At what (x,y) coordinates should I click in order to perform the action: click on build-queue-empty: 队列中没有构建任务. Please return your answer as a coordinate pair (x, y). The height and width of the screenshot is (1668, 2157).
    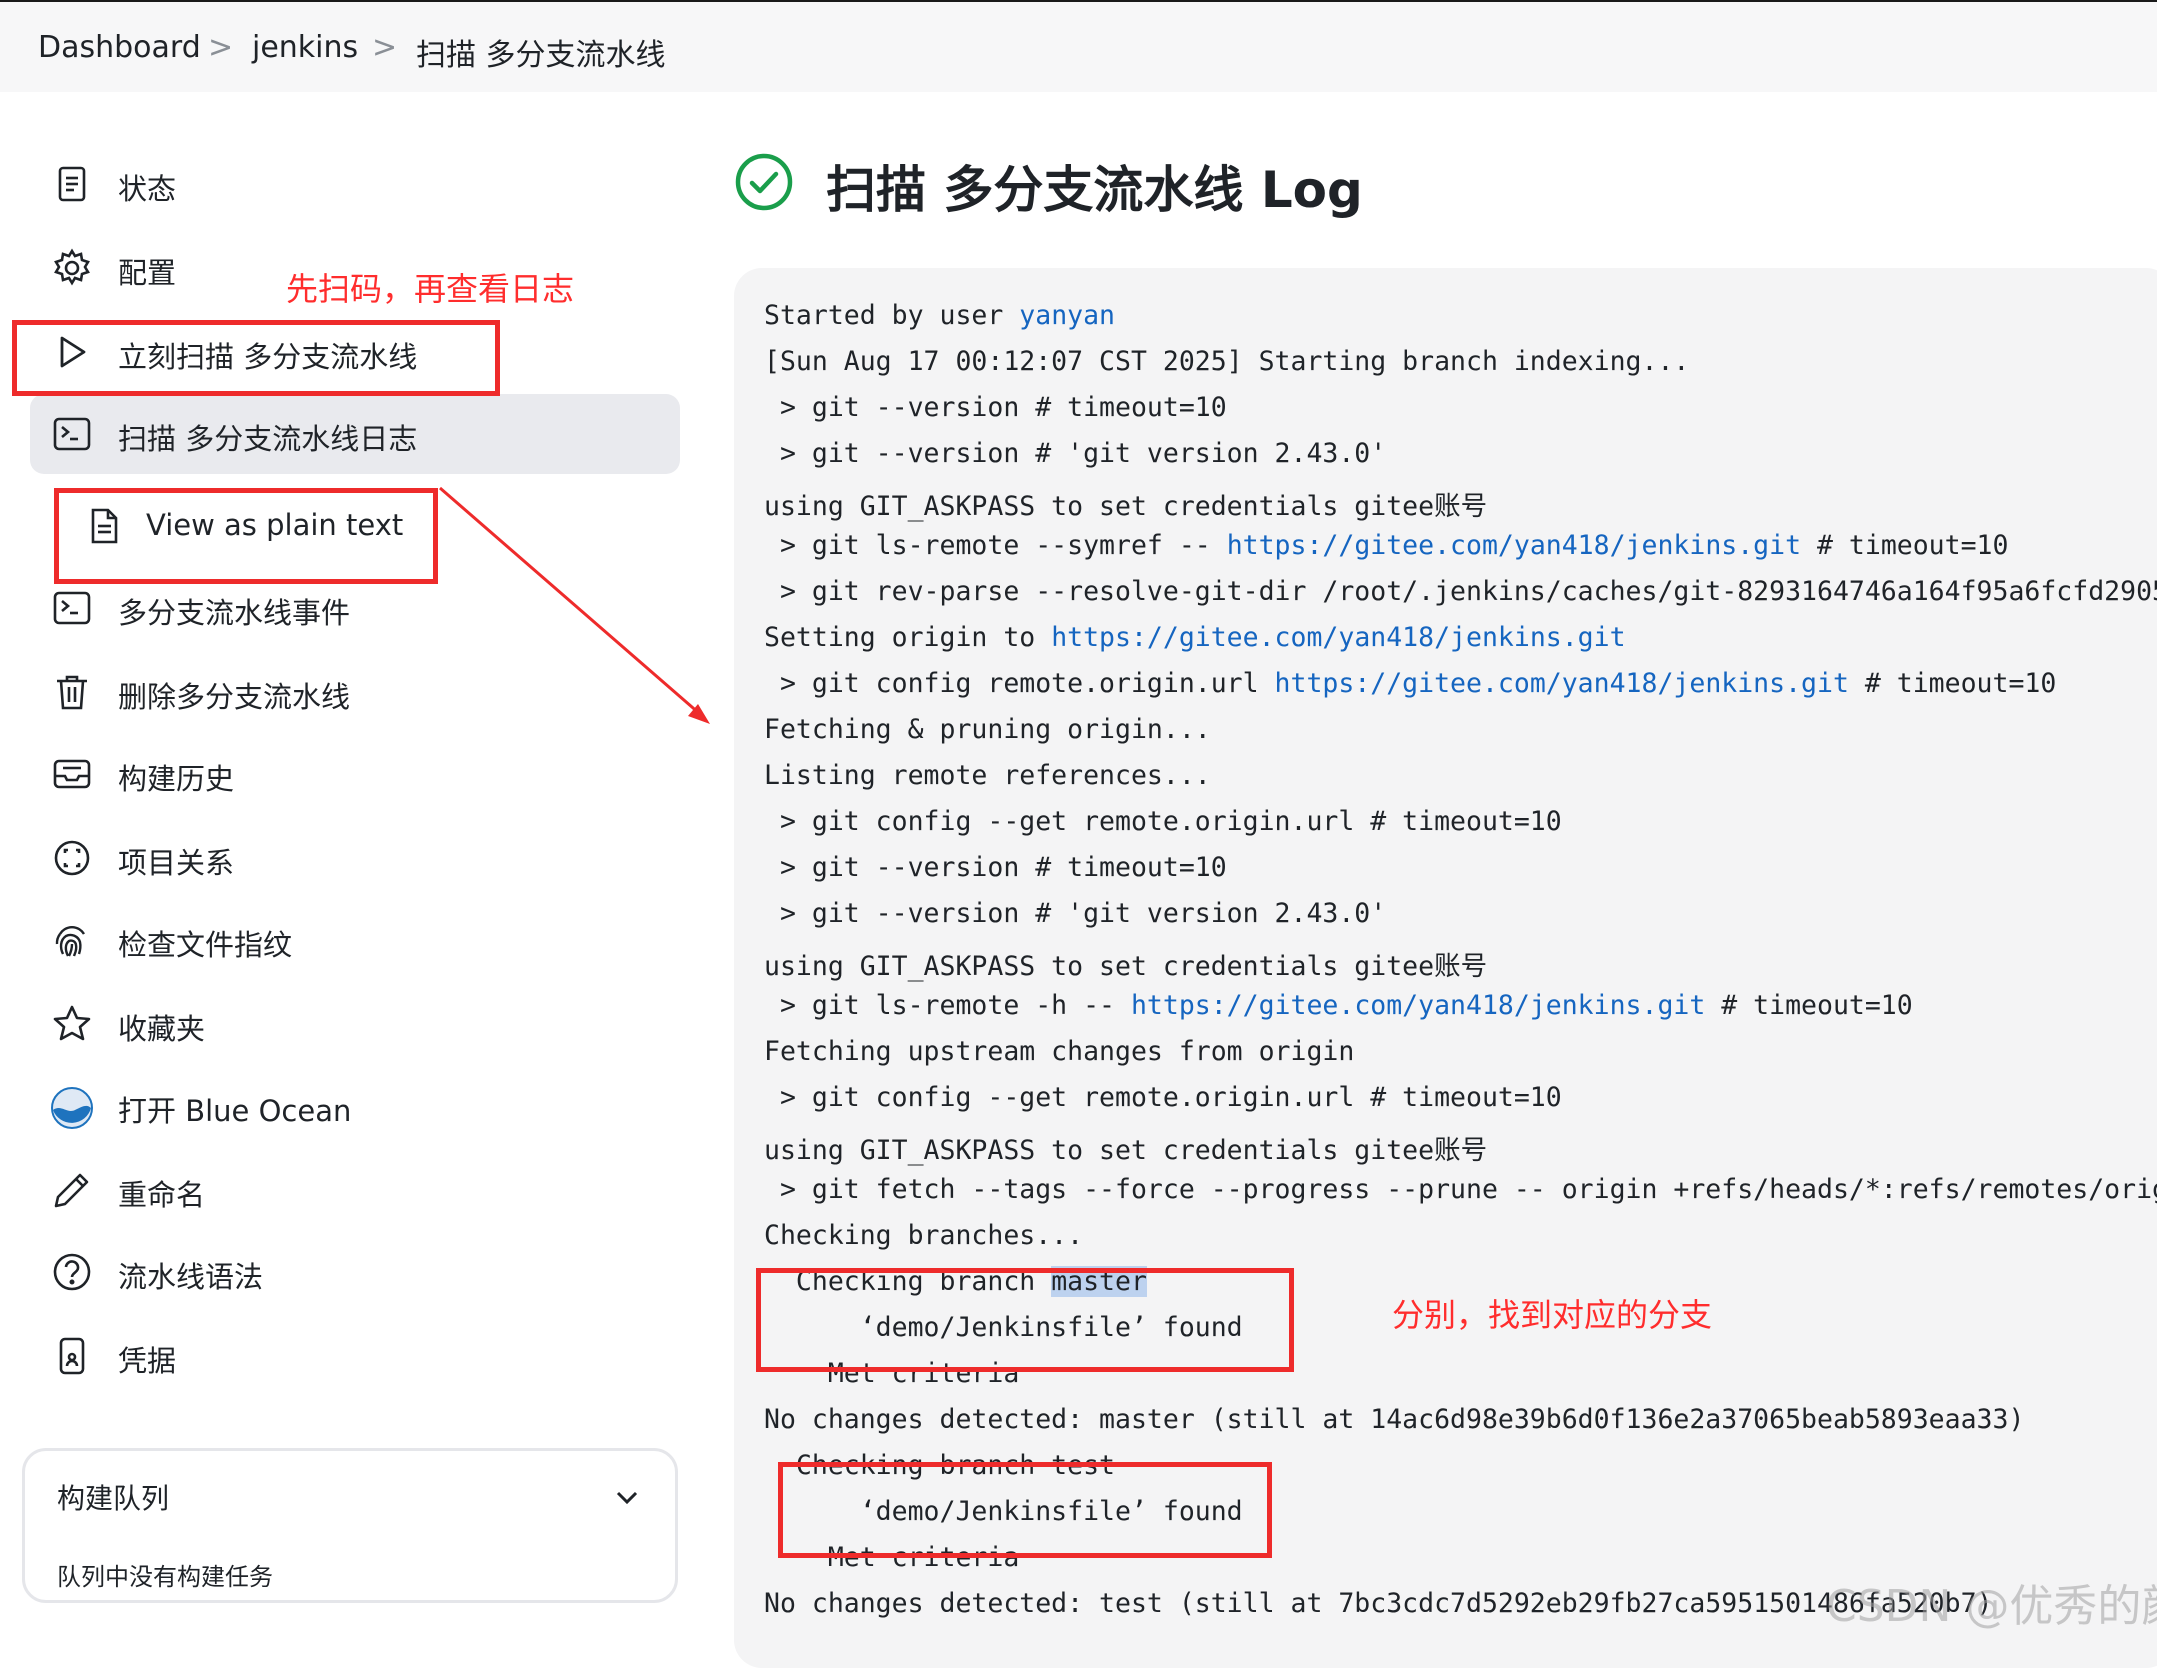
    Looking at the image, I should click on (165, 1577).